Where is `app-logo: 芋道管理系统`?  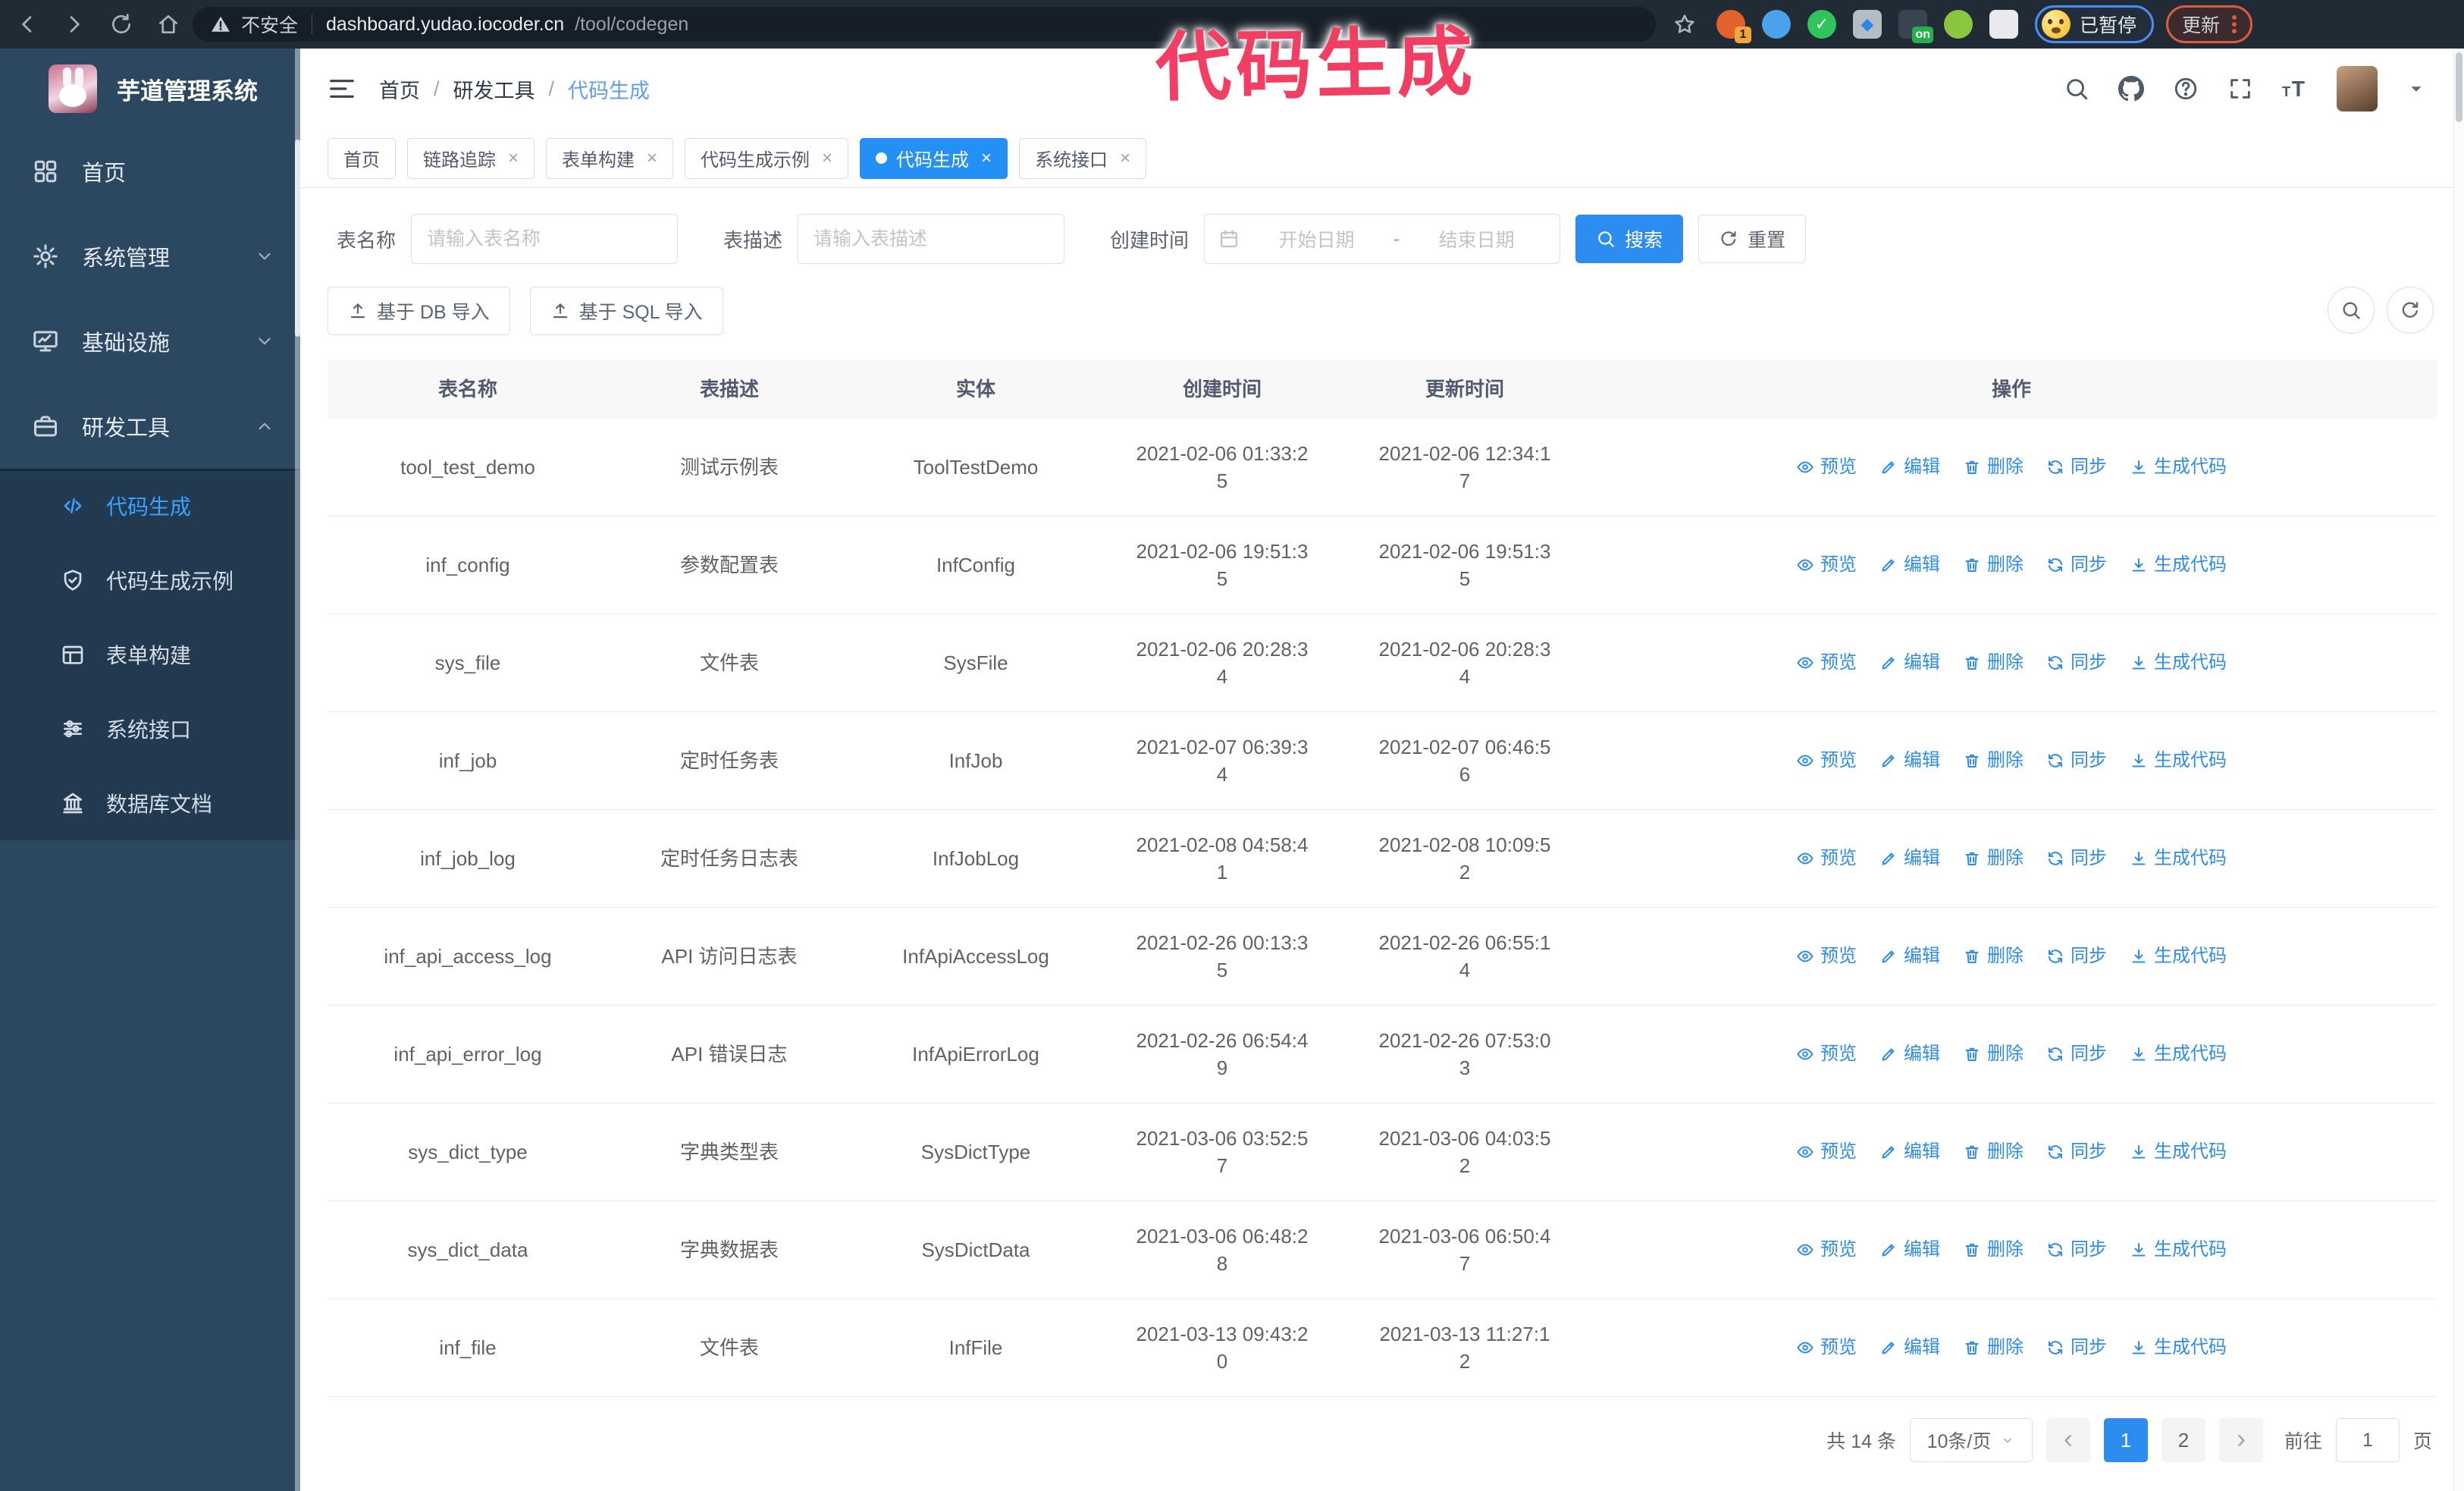
app-logo: 芋道管理系统 is located at coordinates (150, 89).